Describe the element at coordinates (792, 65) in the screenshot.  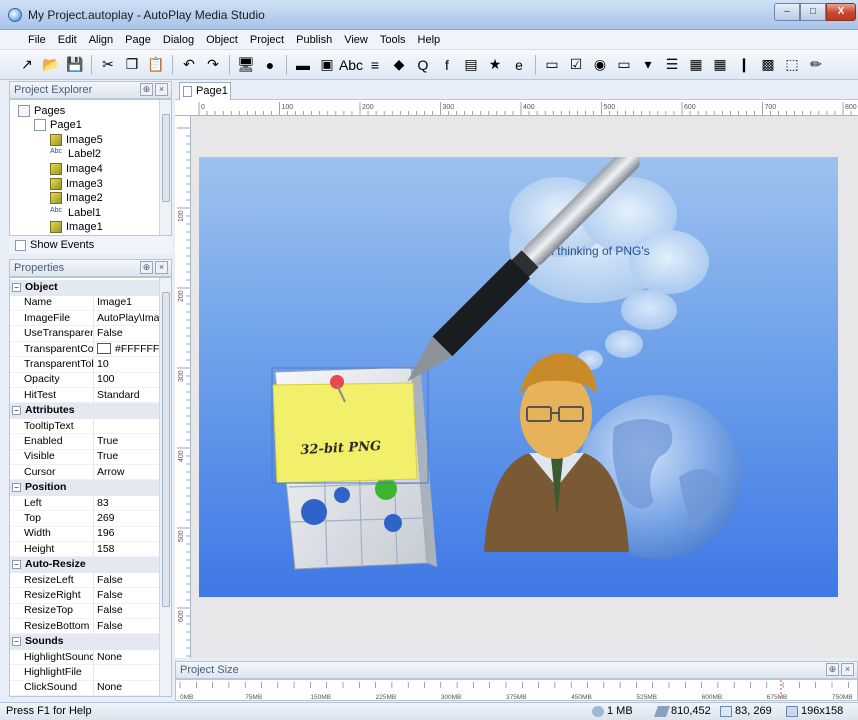
I see `select-object-icon: ⬚` at that location.